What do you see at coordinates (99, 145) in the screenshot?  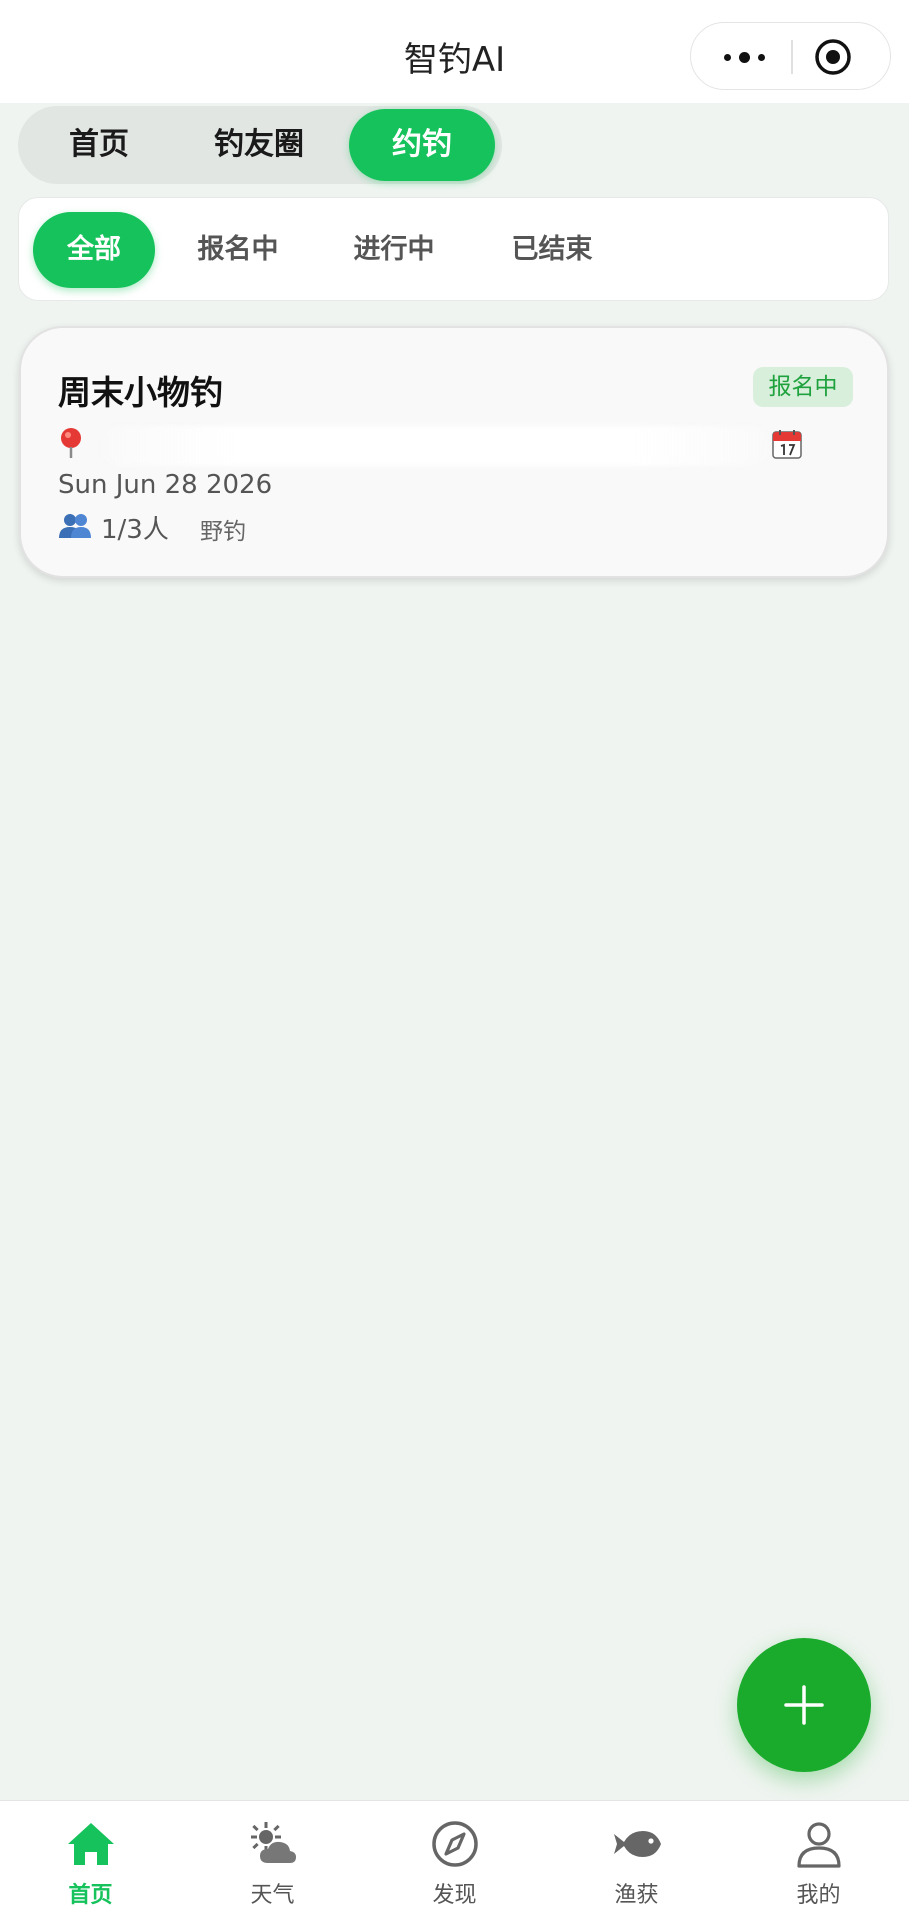 I see `tab-home: 首页` at bounding box center [99, 145].